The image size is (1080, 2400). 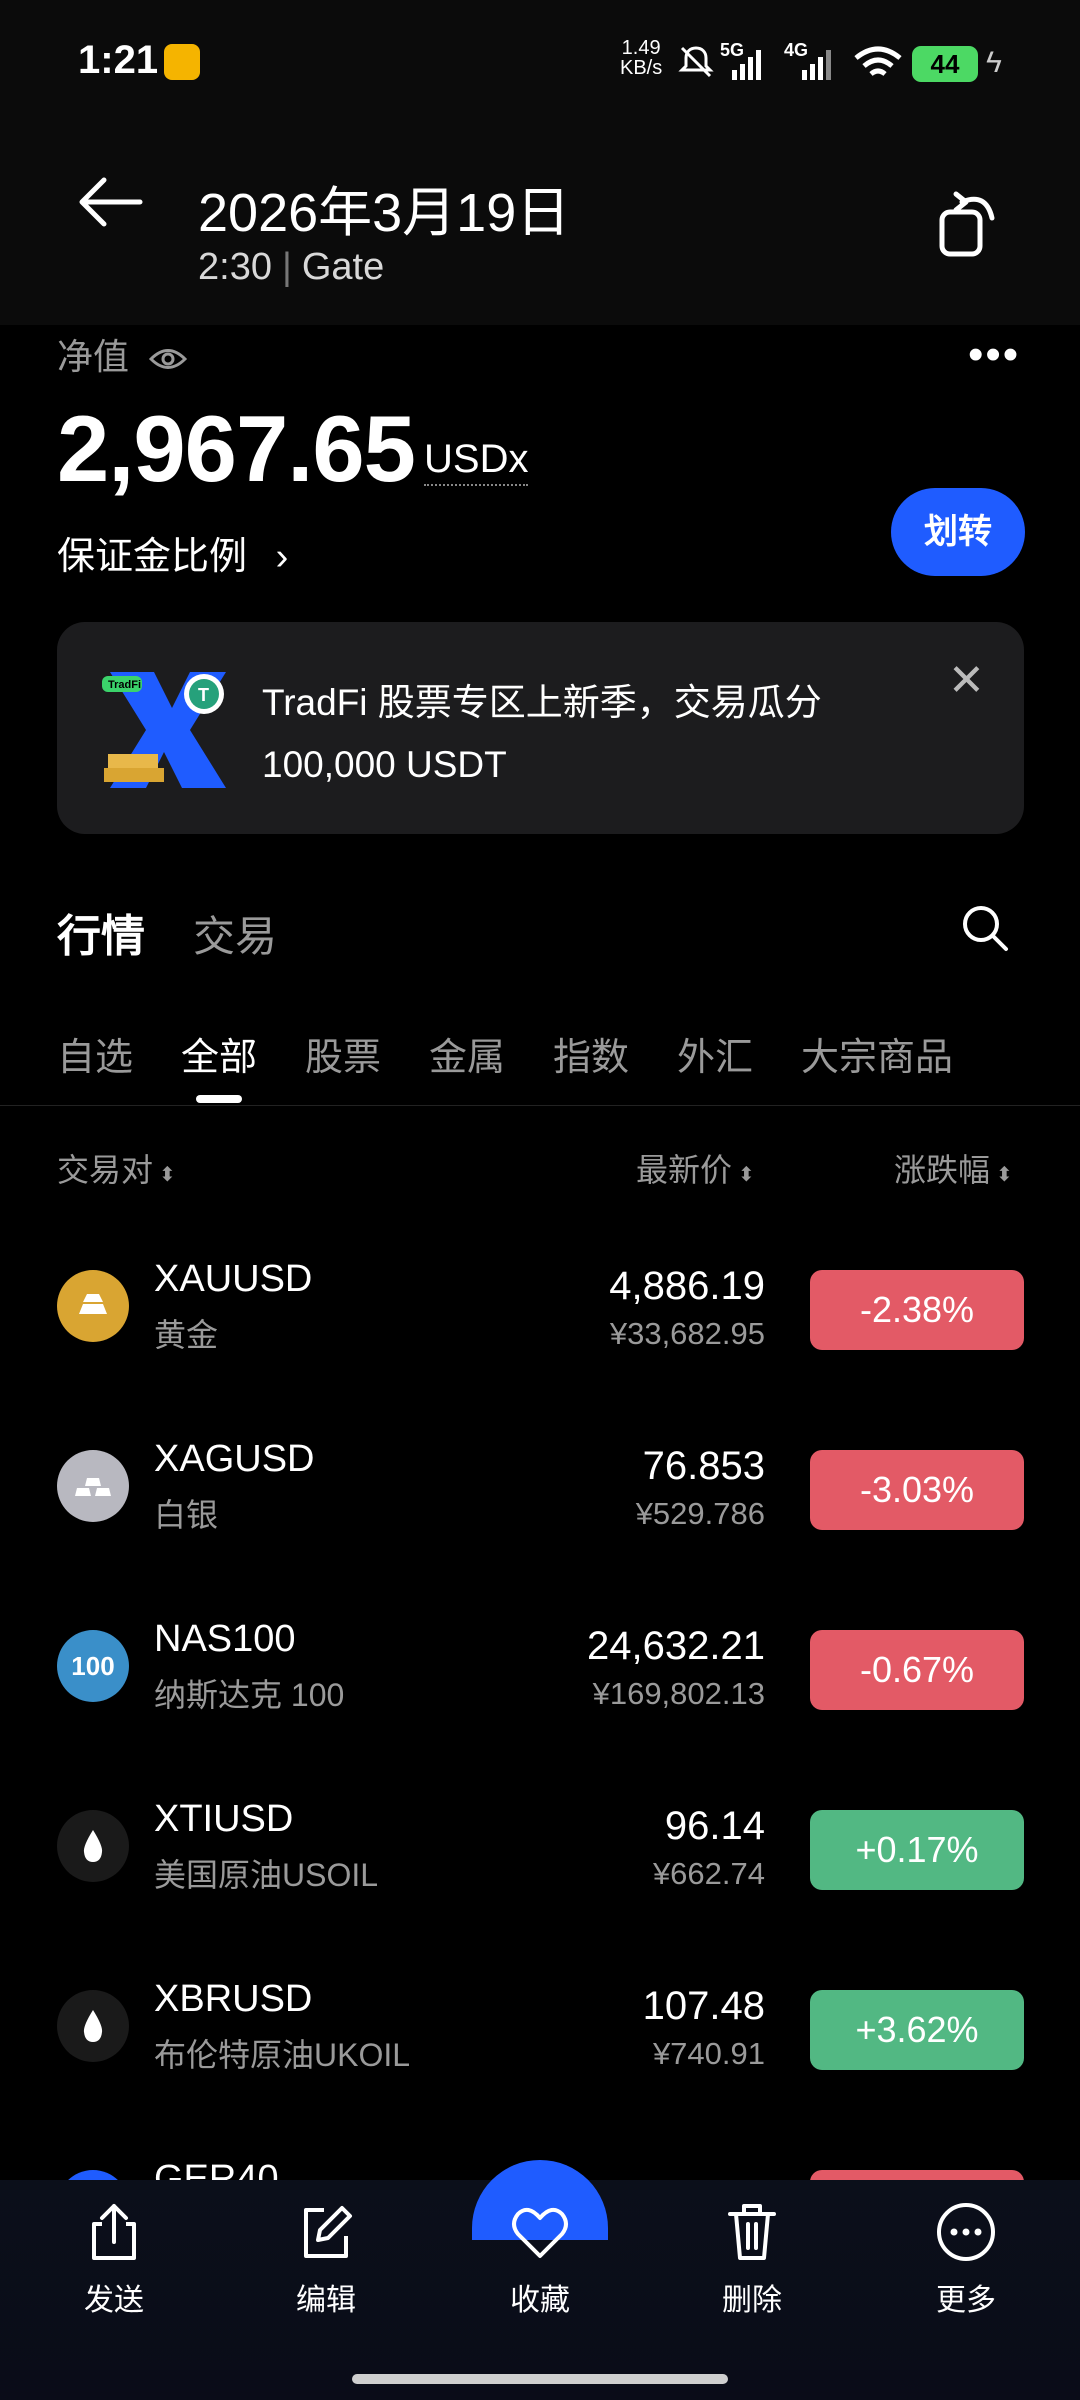 I want to click on row-price: 4,886.19, so click(x=687, y=1286).